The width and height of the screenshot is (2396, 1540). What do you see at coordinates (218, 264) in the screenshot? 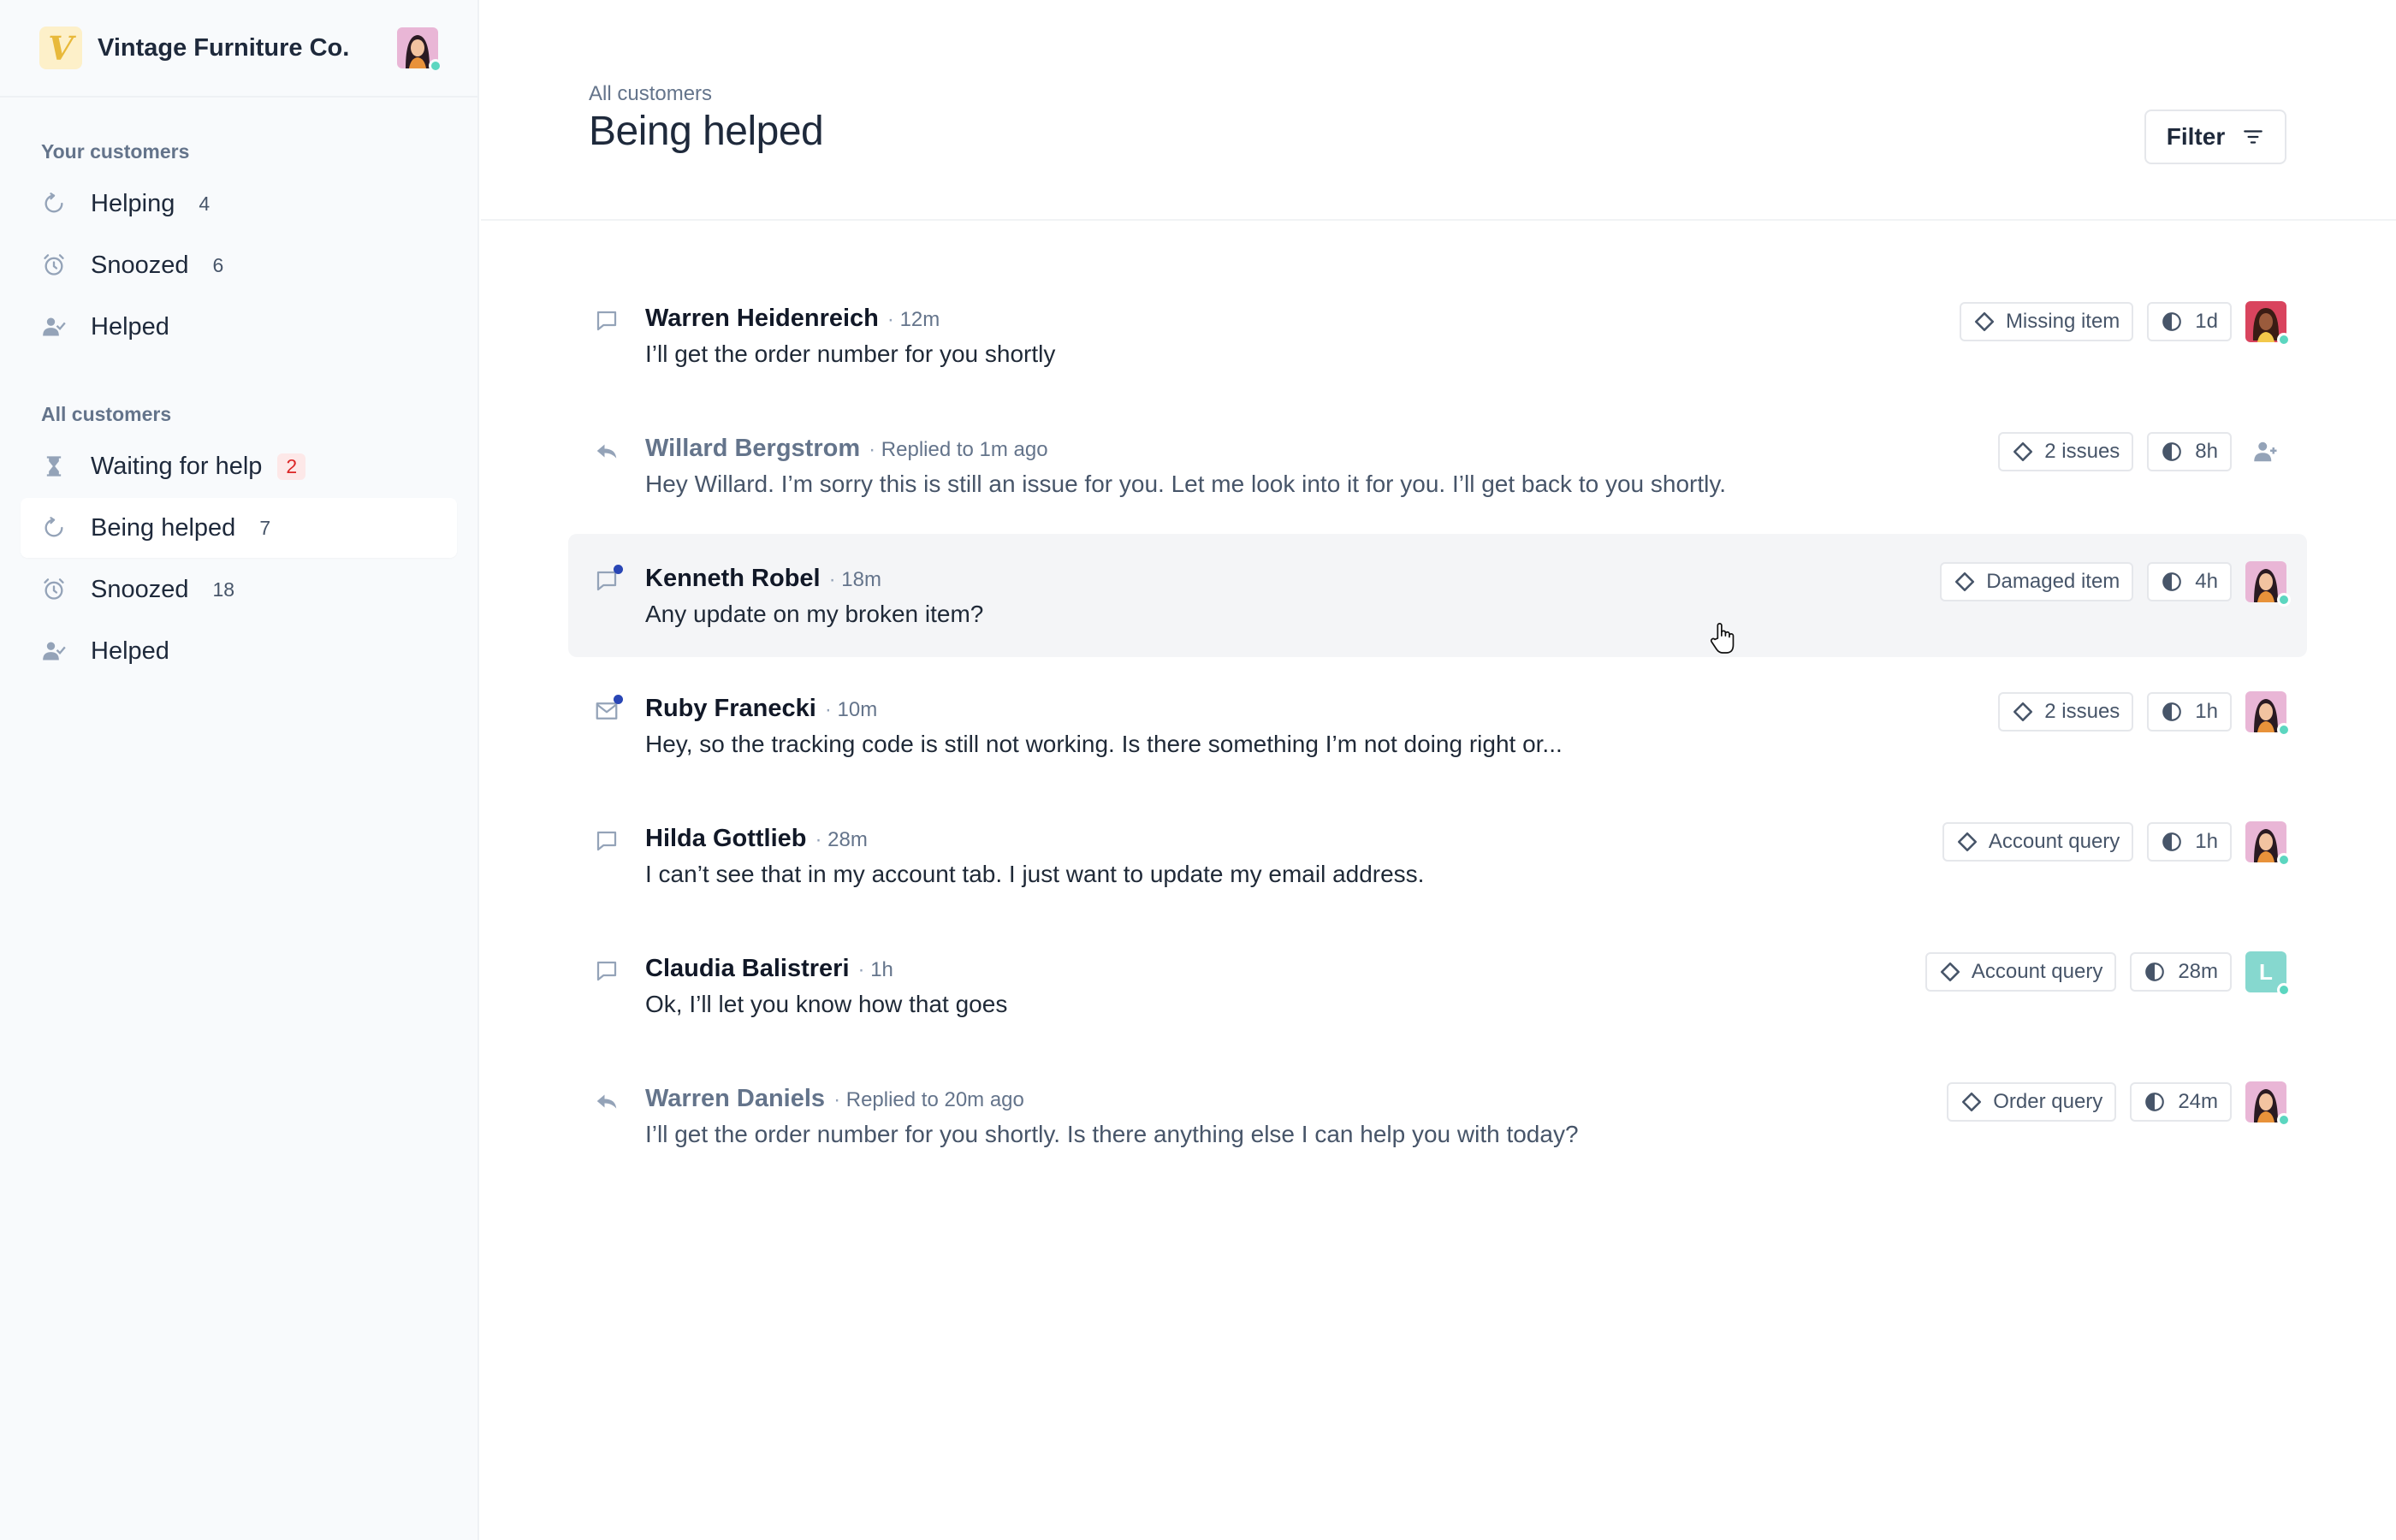
I see `count-badge: 6` at bounding box center [218, 264].